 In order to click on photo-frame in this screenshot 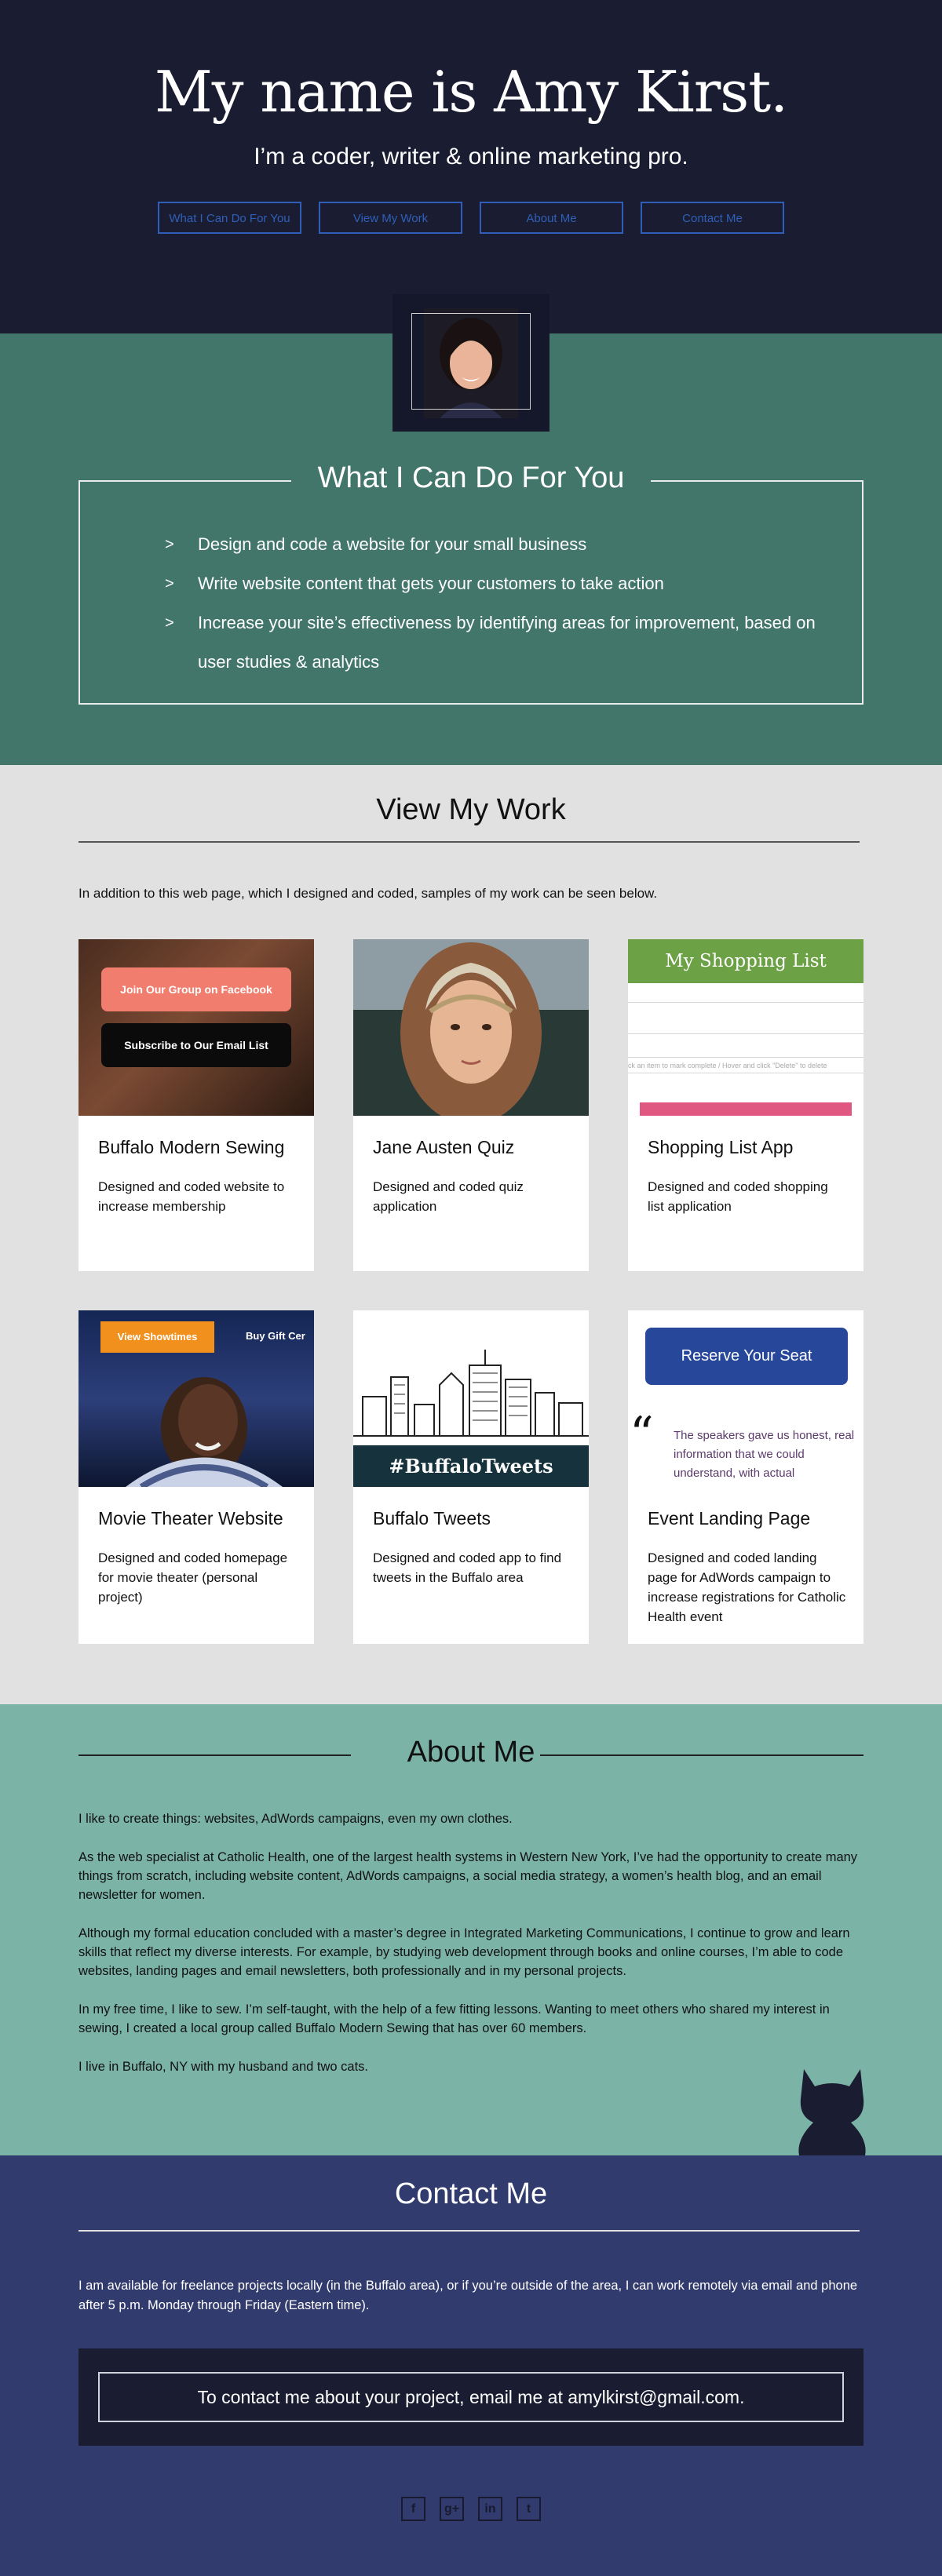, I will do `click(471, 361)`.